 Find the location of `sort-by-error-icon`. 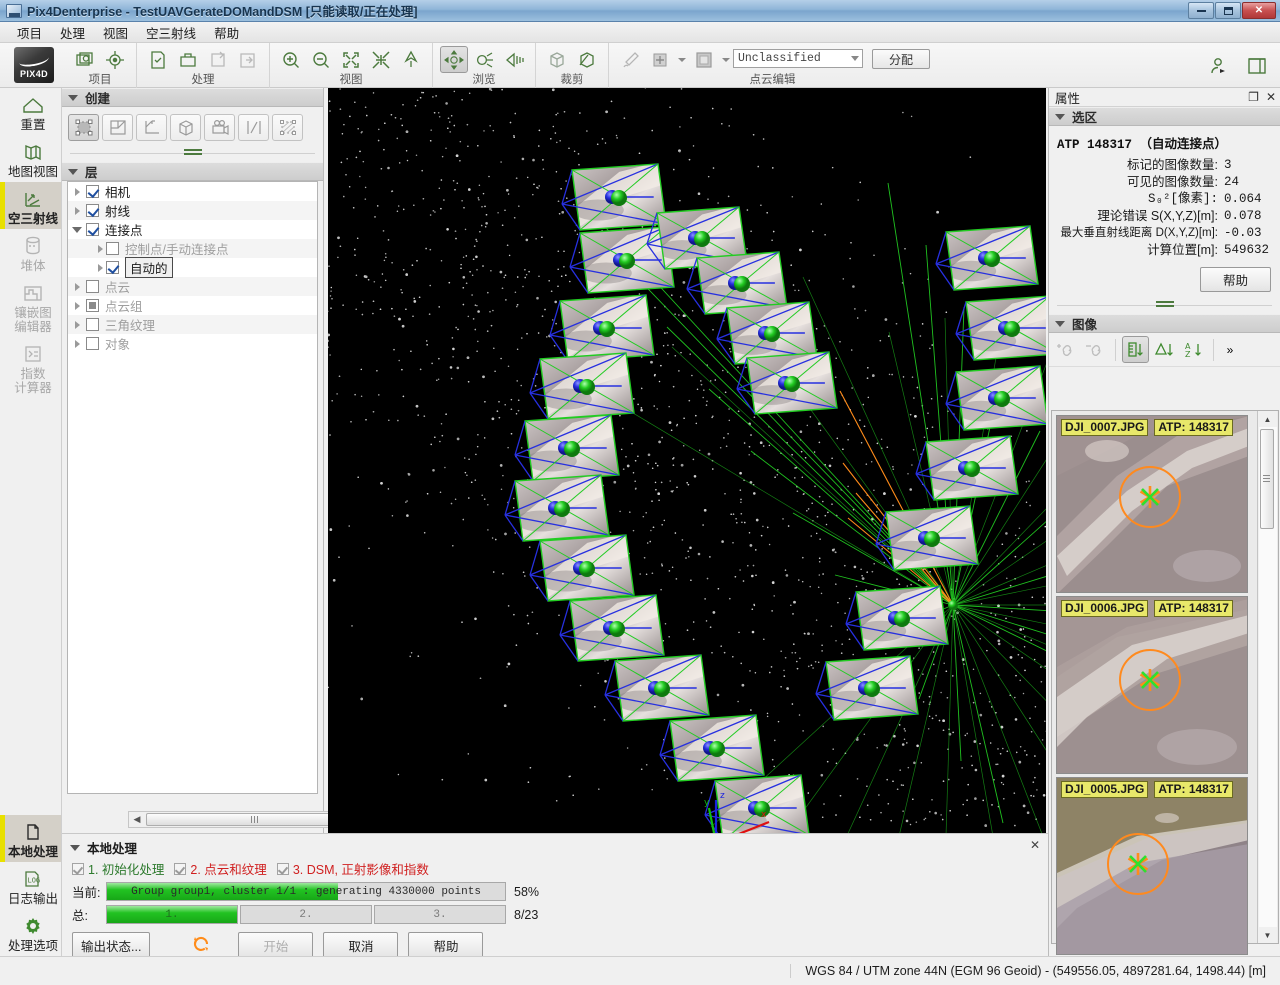

sort-by-error-icon is located at coordinates (1164, 349).